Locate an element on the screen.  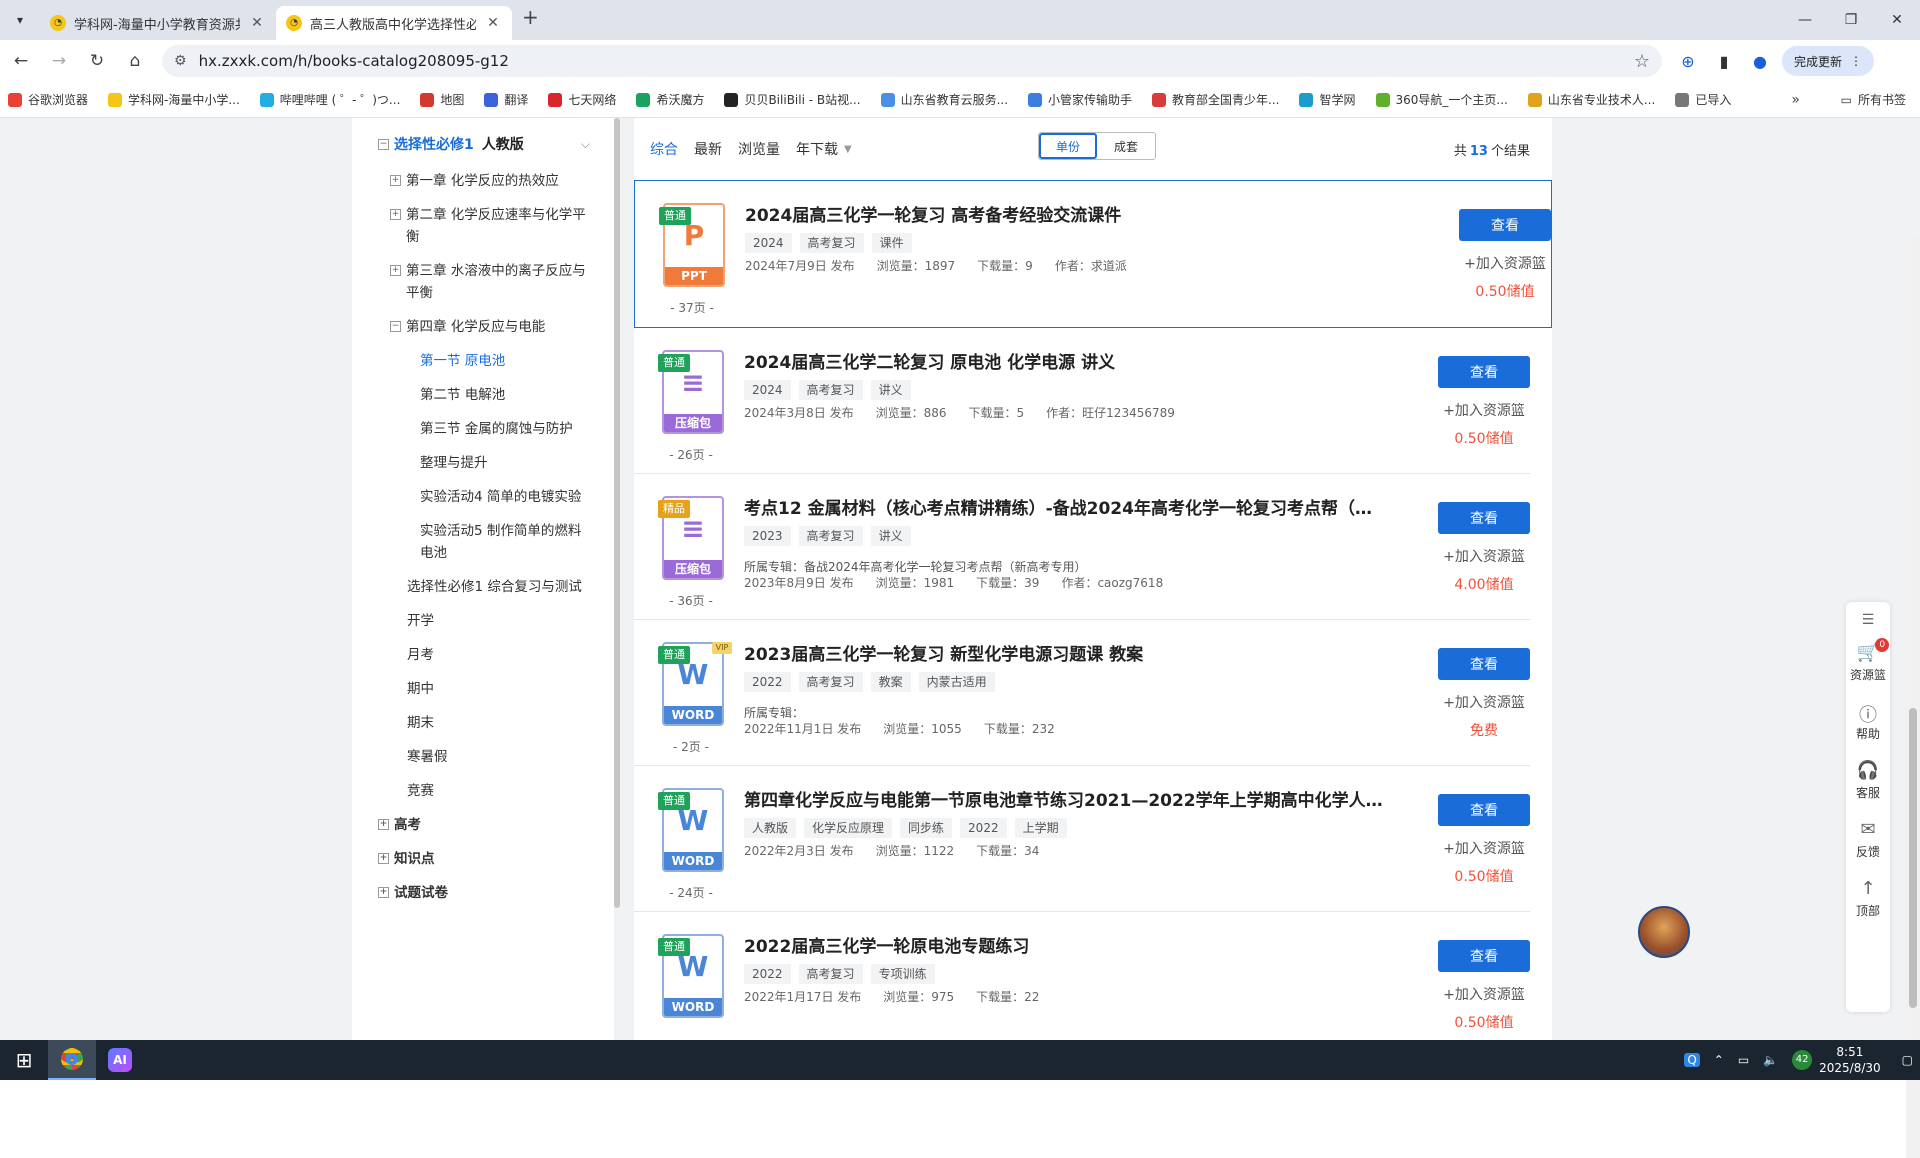
scrollbar-thumb is located at coordinates (1913, 858).